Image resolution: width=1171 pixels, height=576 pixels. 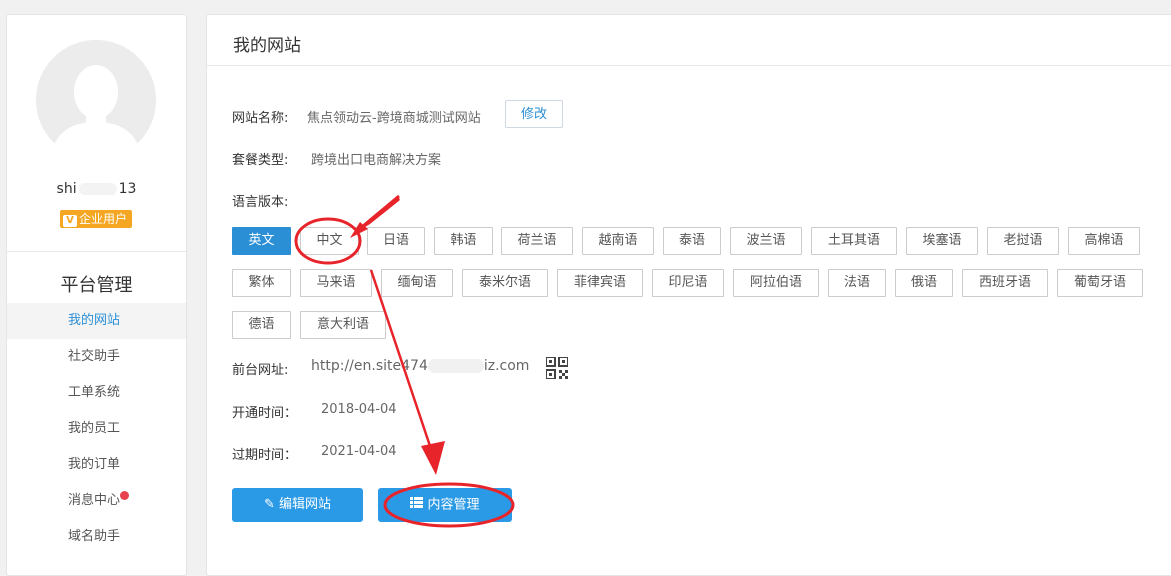 I want to click on sidebar-item-label: 消息中心, so click(x=94, y=500).